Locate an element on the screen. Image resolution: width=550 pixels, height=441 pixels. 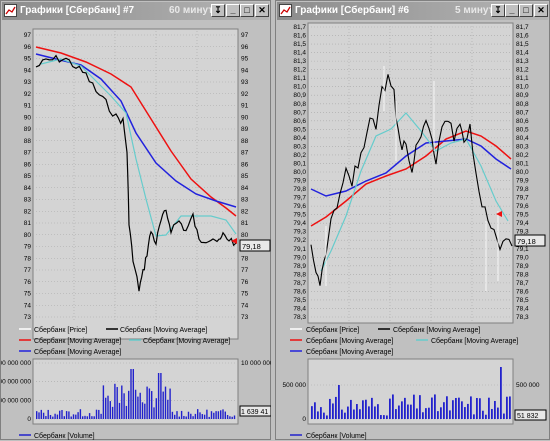
price-tick-left: 80,6 is located at coordinates (299, 121).